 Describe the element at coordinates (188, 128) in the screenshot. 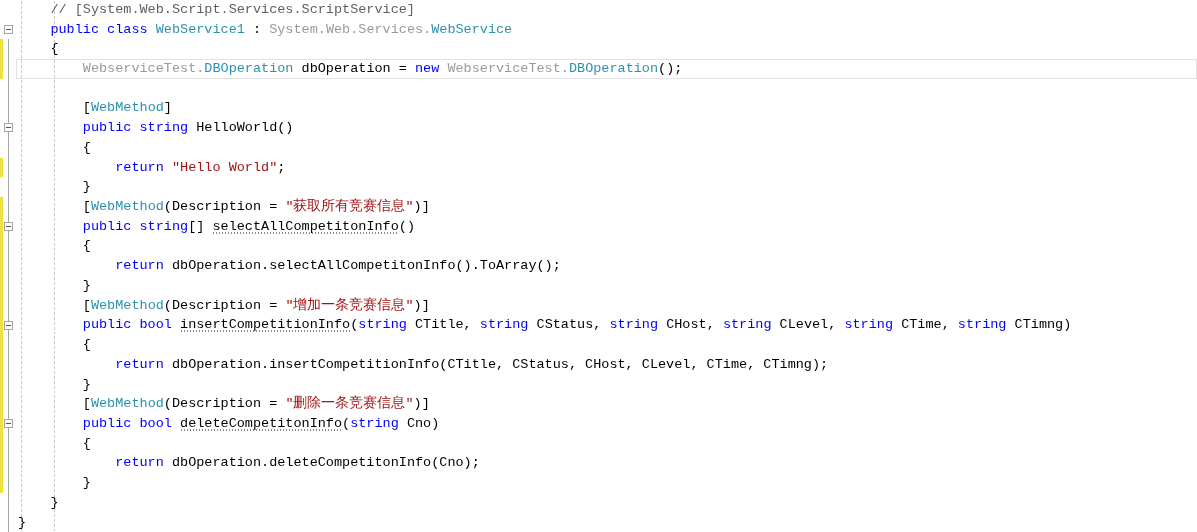

I see `code-line: public string HelloWorld()` at that location.